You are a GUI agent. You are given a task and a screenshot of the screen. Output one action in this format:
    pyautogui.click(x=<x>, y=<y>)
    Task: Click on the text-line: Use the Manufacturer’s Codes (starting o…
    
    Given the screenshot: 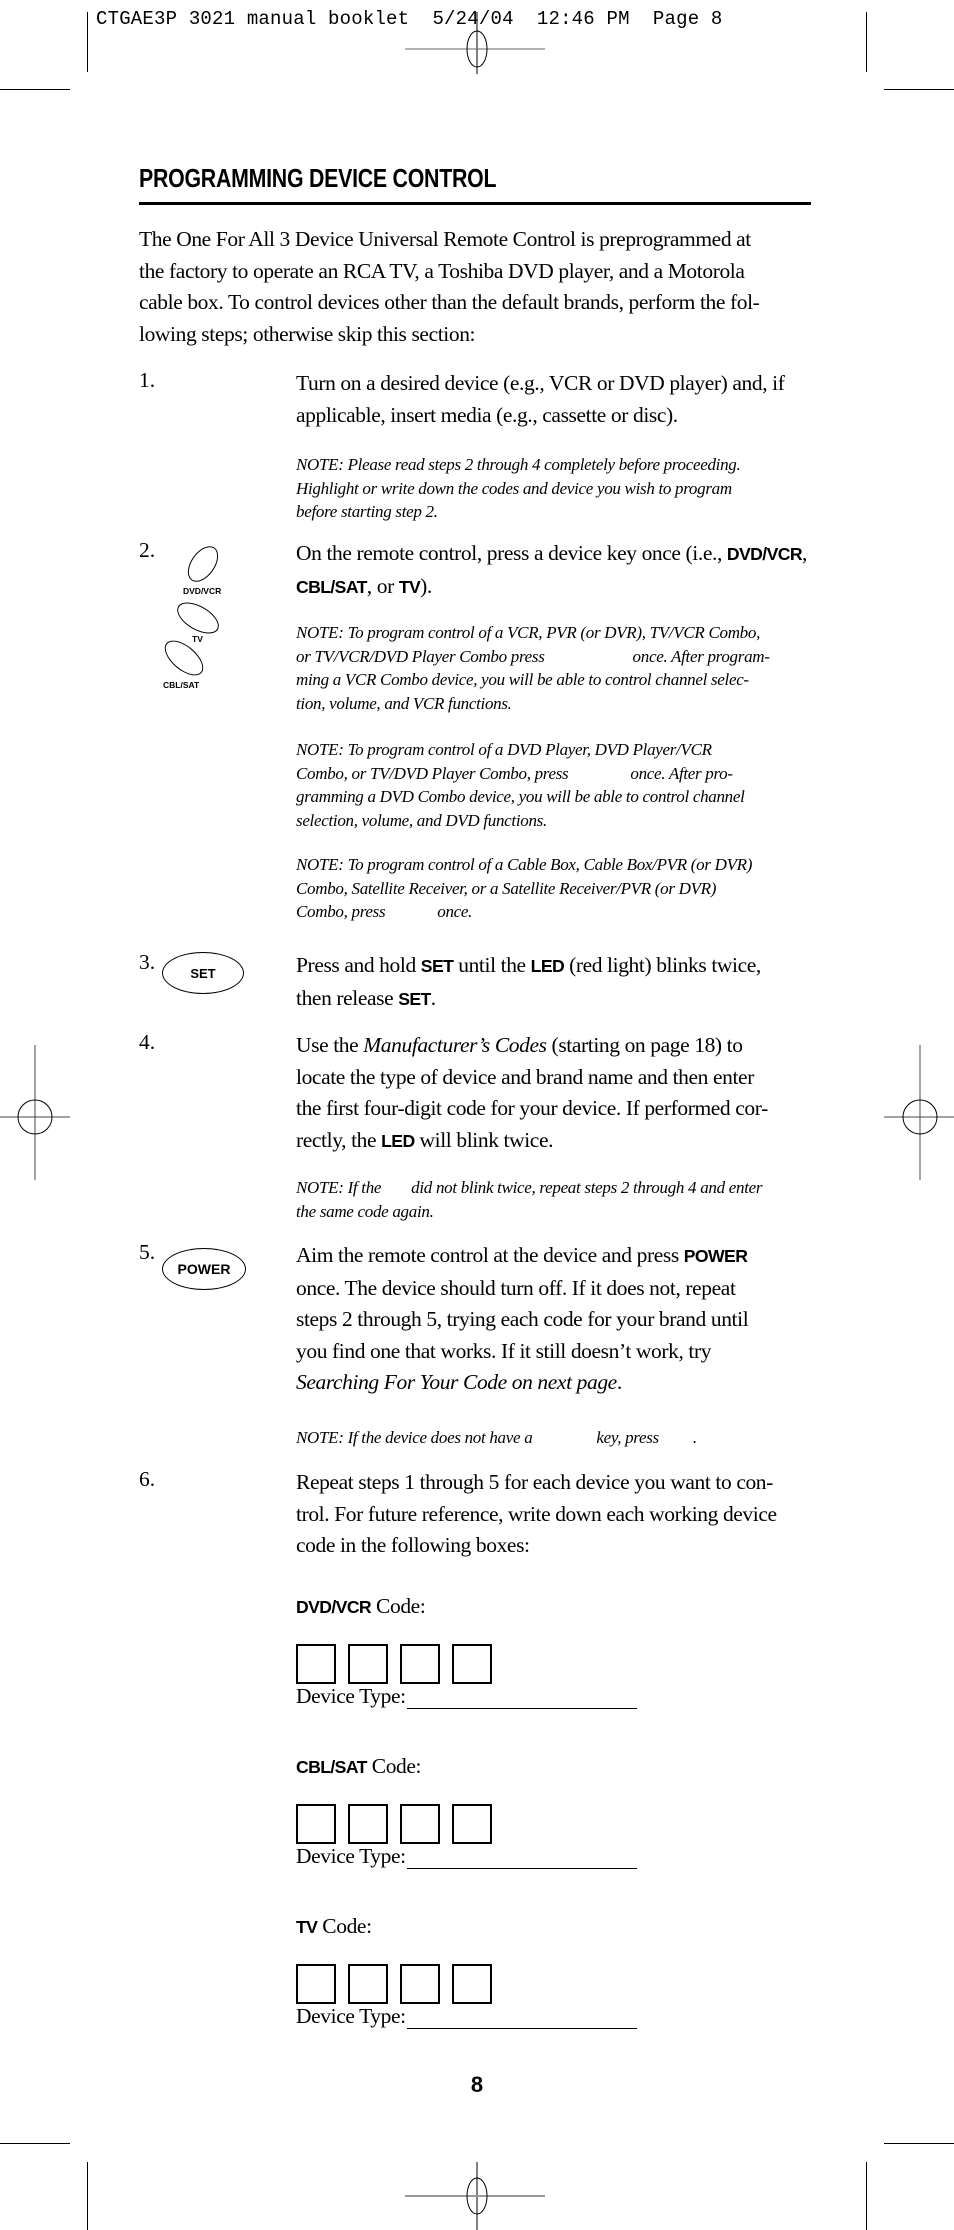 What is the action you would take?
    pyautogui.click(x=558, y=1046)
    